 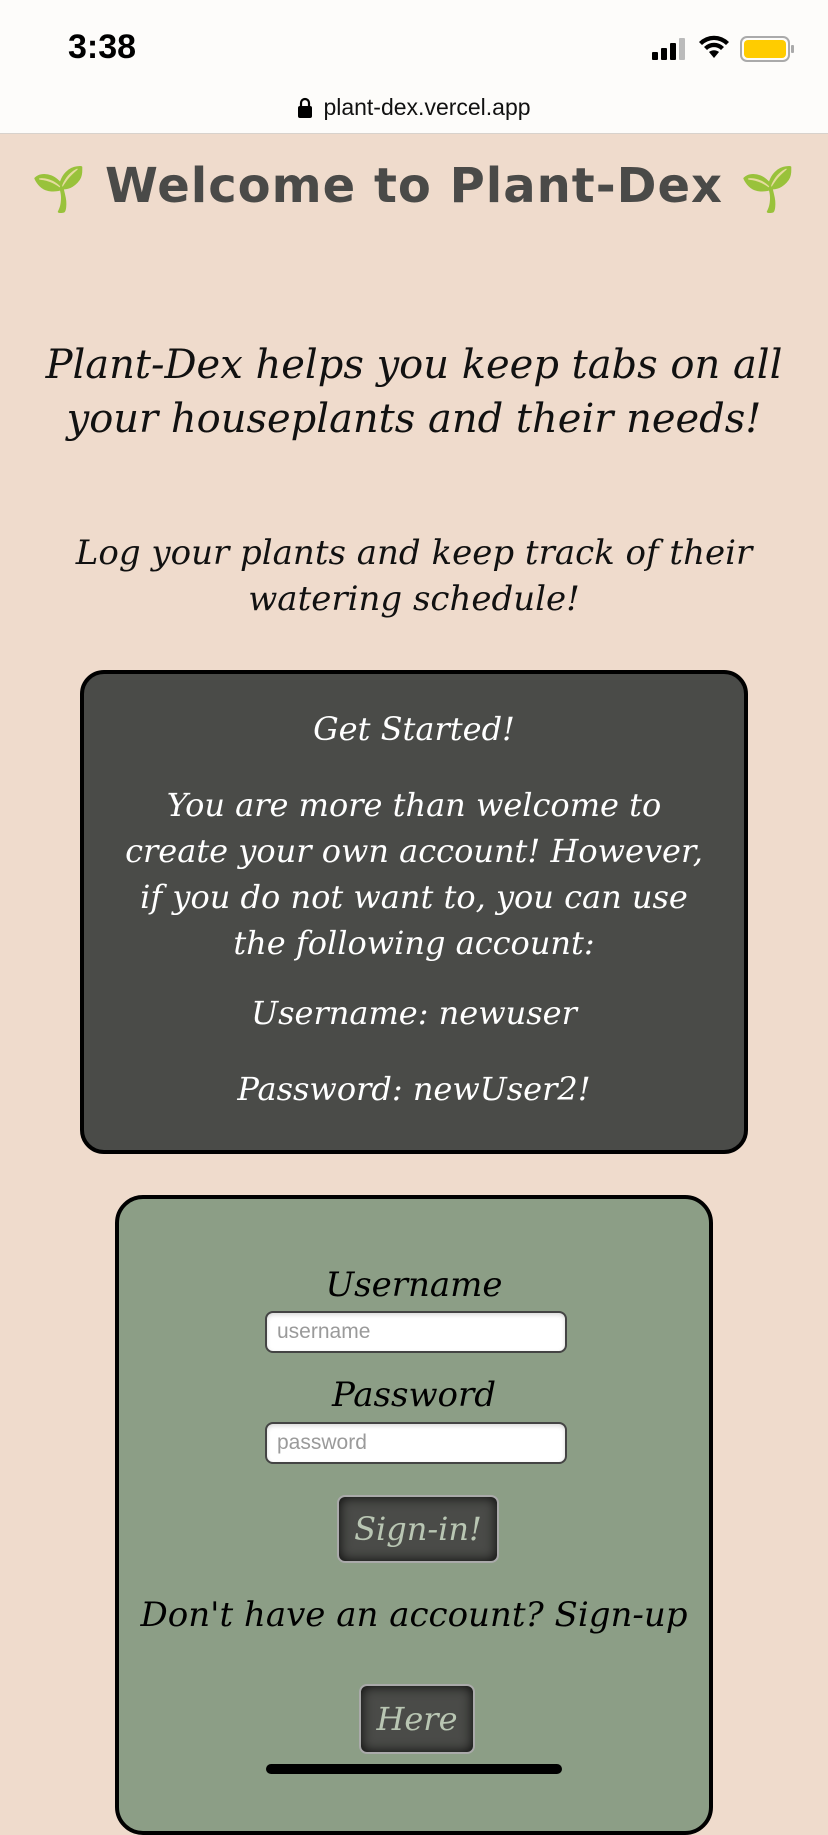 I want to click on password-input, so click(x=416, y=1443).